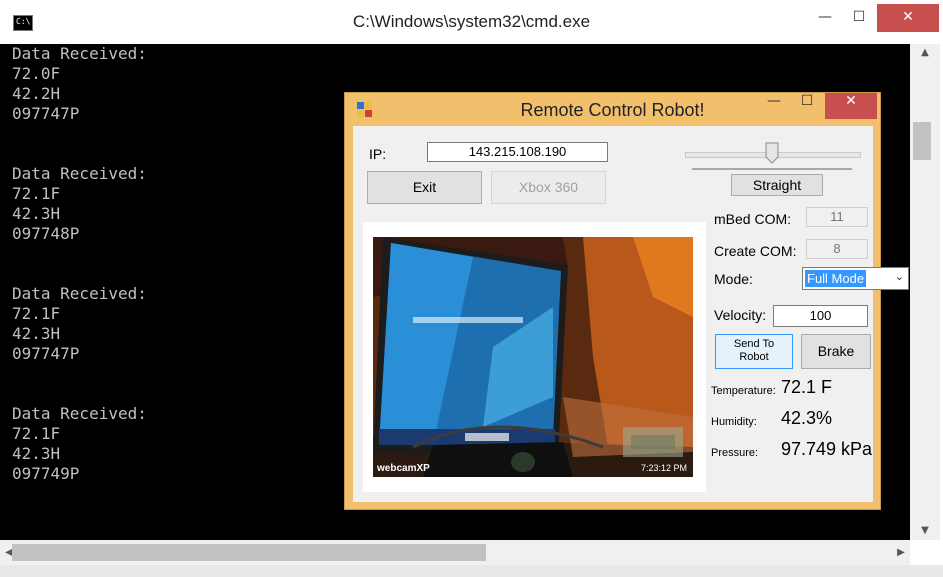 The width and height of the screenshot is (943, 577). What do you see at coordinates (733, 279) in the screenshot?
I see `mode-label: Mode:` at bounding box center [733, 279].